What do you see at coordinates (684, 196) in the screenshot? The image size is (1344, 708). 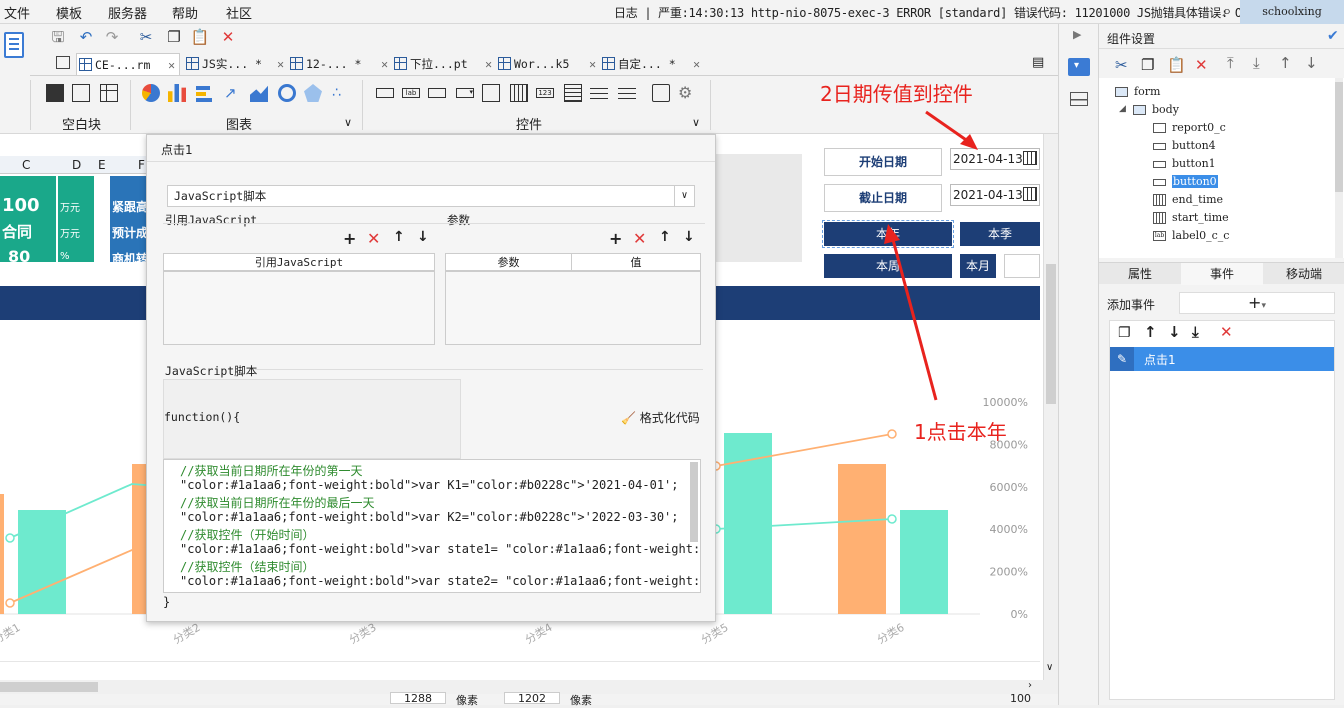 I see `dropdown-chevron-icon: ∨` at bounding box center [684, 196].